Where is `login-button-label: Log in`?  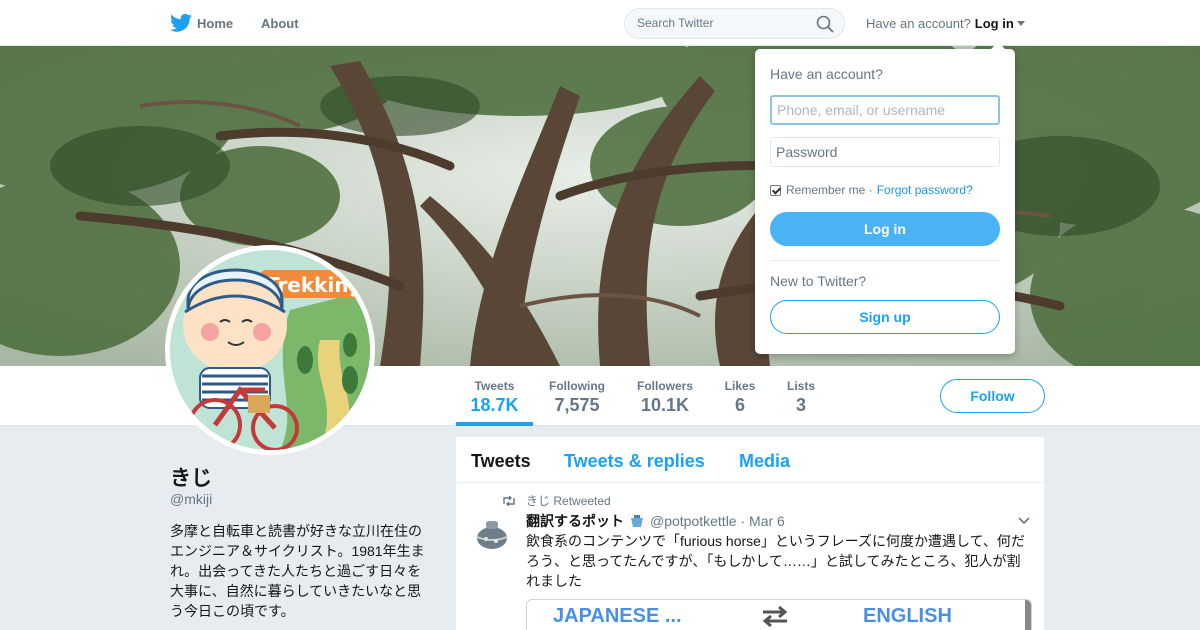 login-button-label: Log in is located at coordinates (885, 229).